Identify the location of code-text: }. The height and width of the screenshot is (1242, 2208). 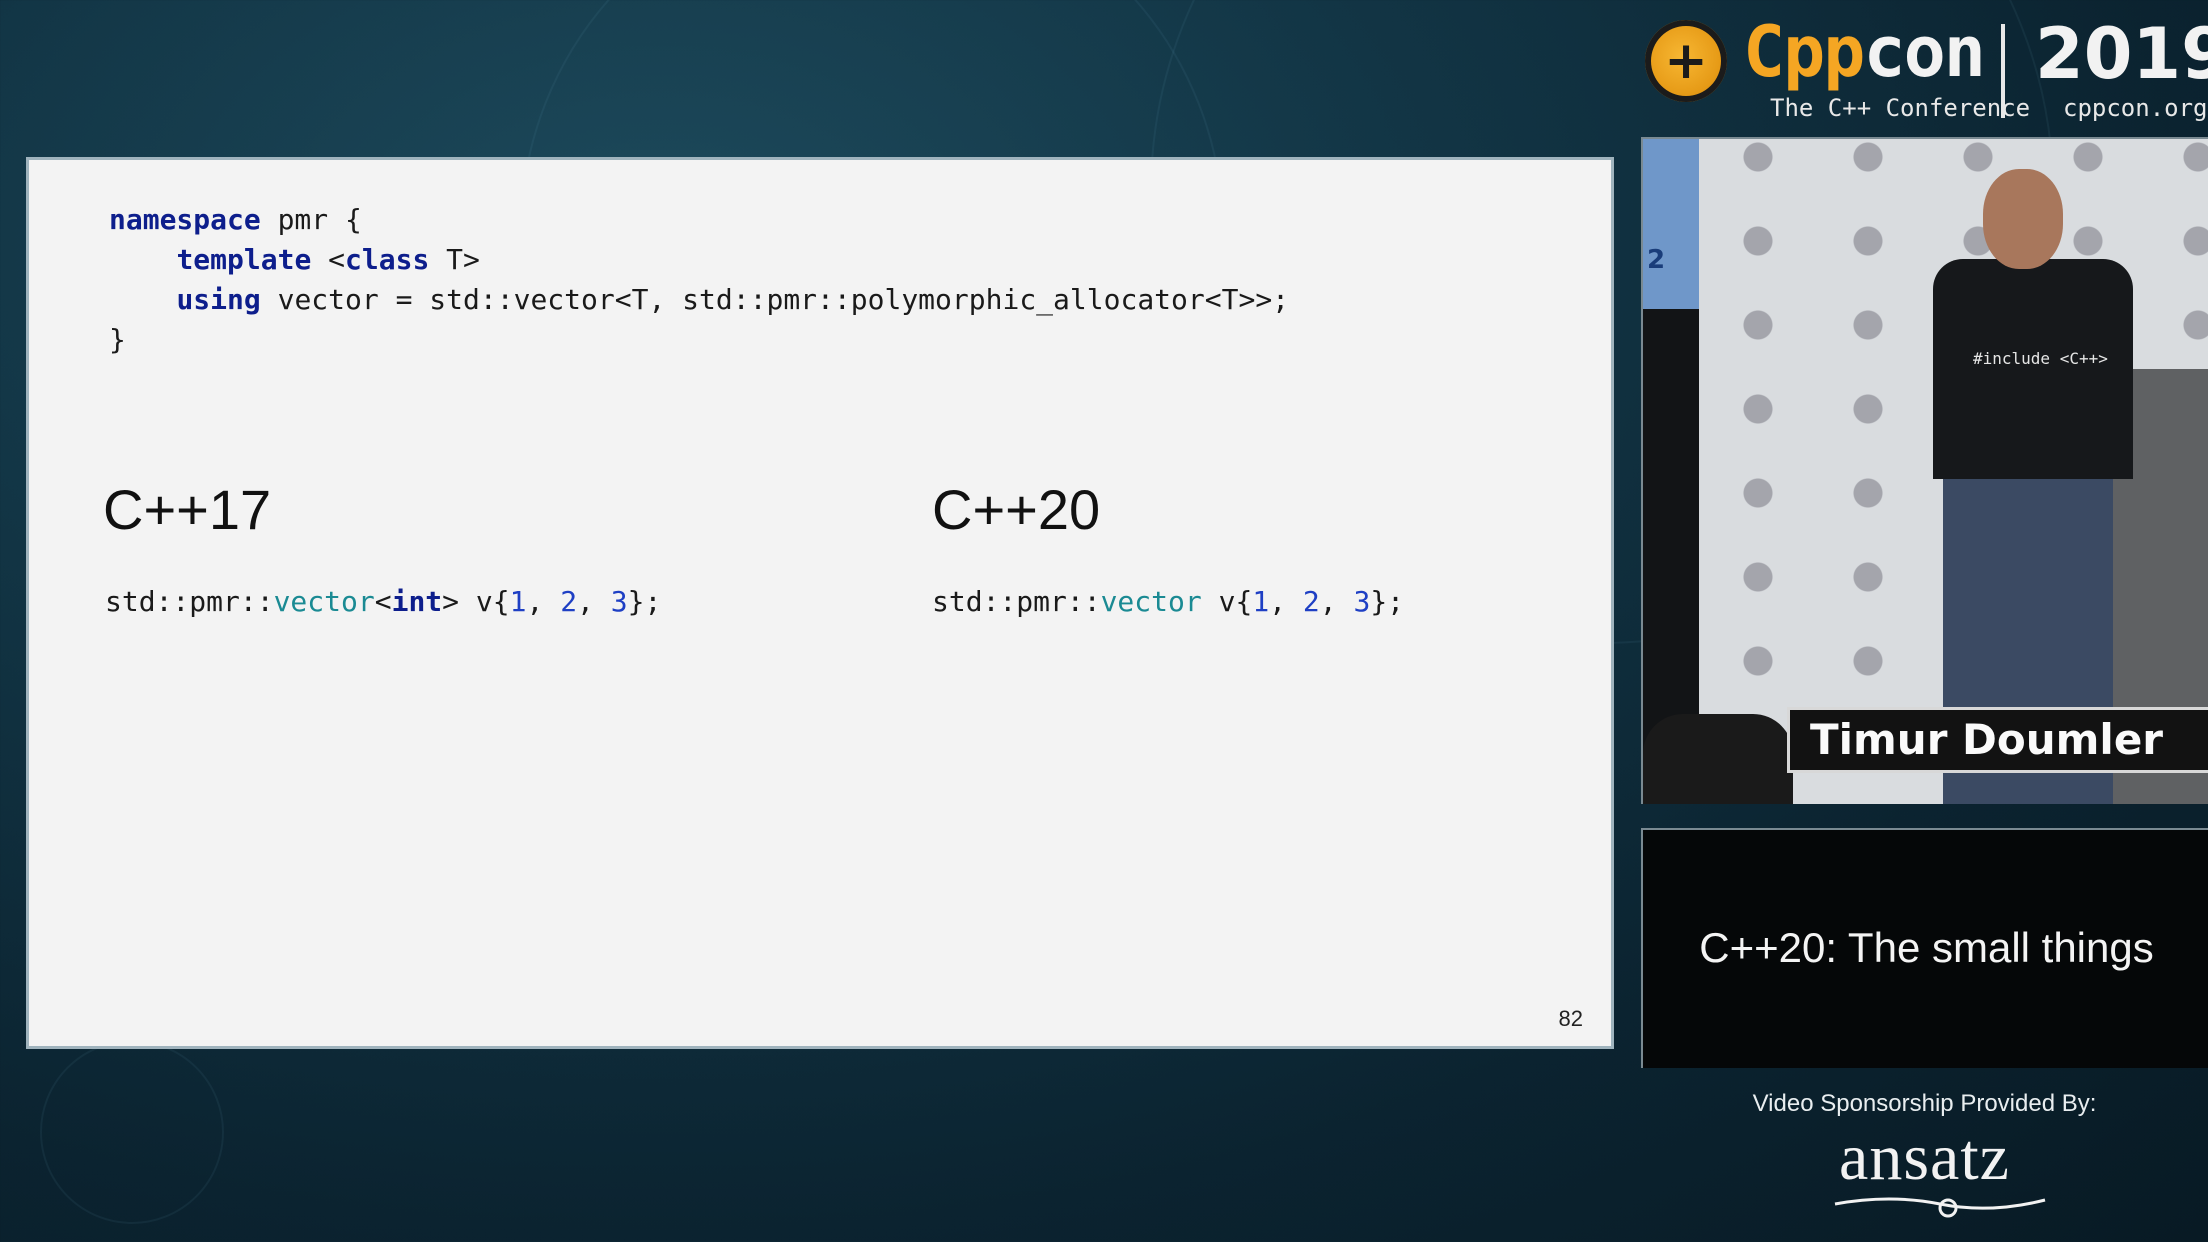
(117, 339).